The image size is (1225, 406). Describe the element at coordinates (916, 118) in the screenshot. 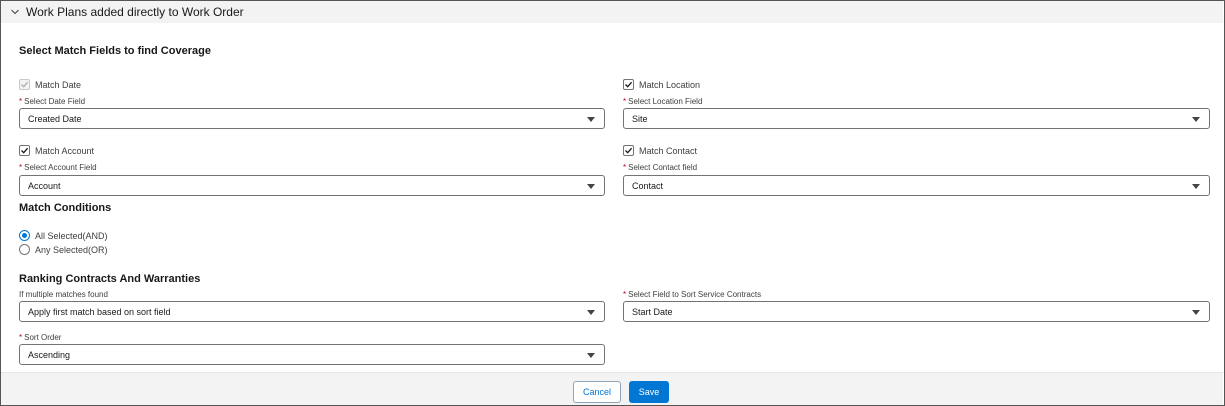

I see `location-field-select: Site` at that location.